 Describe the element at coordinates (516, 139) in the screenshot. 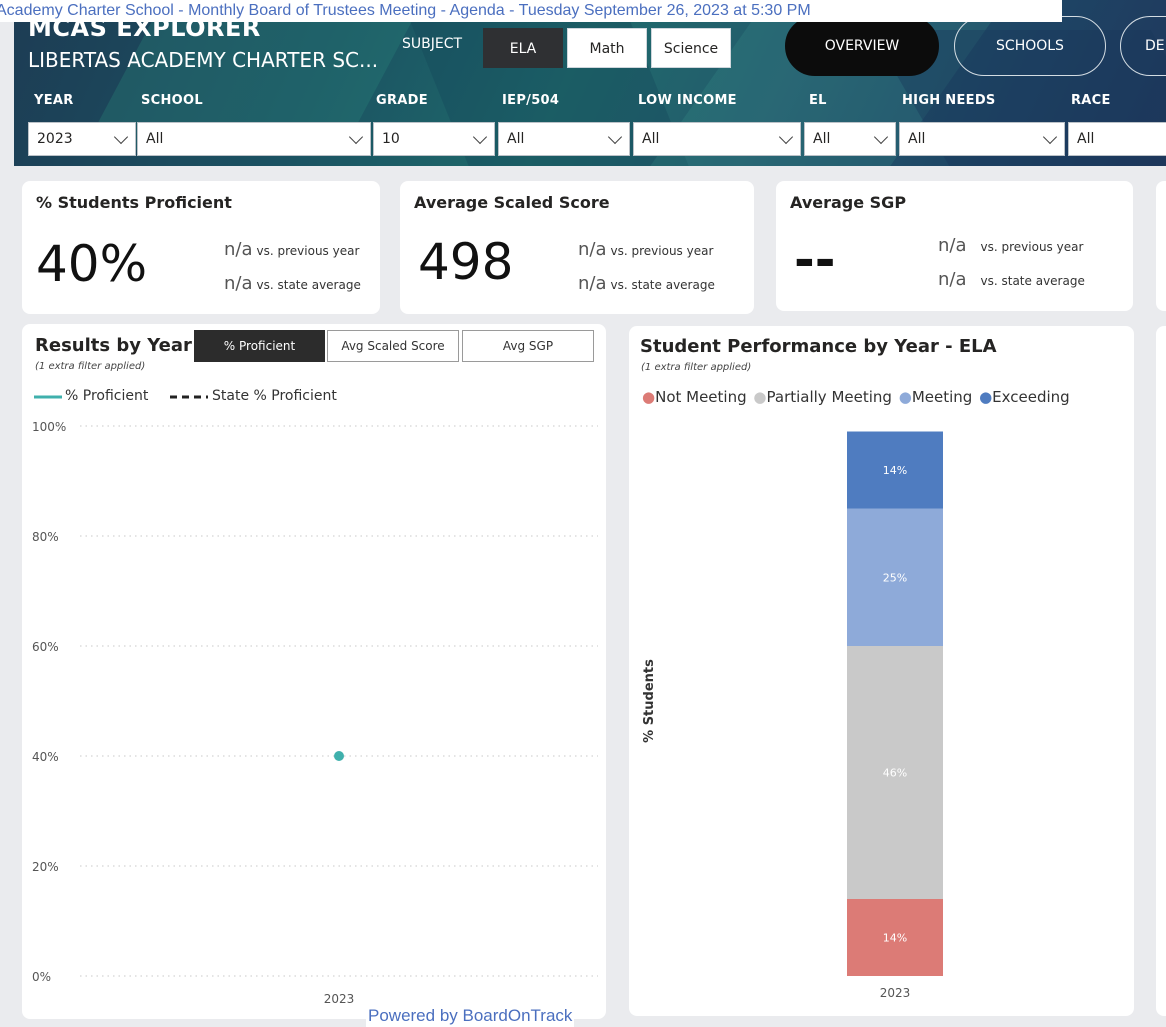

I see `filter-iep-value: All` at that location.